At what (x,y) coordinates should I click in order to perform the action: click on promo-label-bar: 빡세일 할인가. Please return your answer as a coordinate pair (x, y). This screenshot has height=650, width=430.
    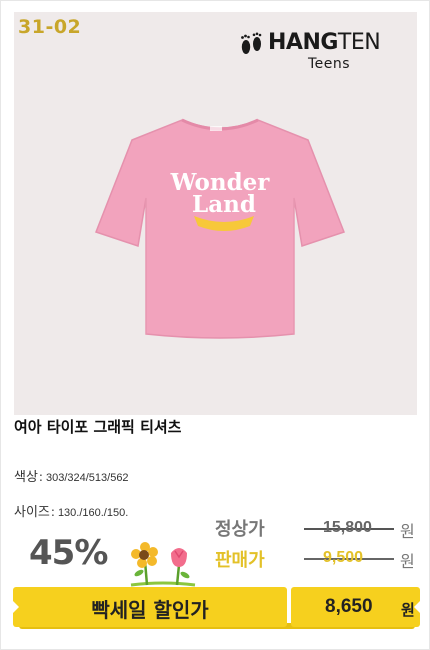
    Looking at the image, I should click on (150, 607).